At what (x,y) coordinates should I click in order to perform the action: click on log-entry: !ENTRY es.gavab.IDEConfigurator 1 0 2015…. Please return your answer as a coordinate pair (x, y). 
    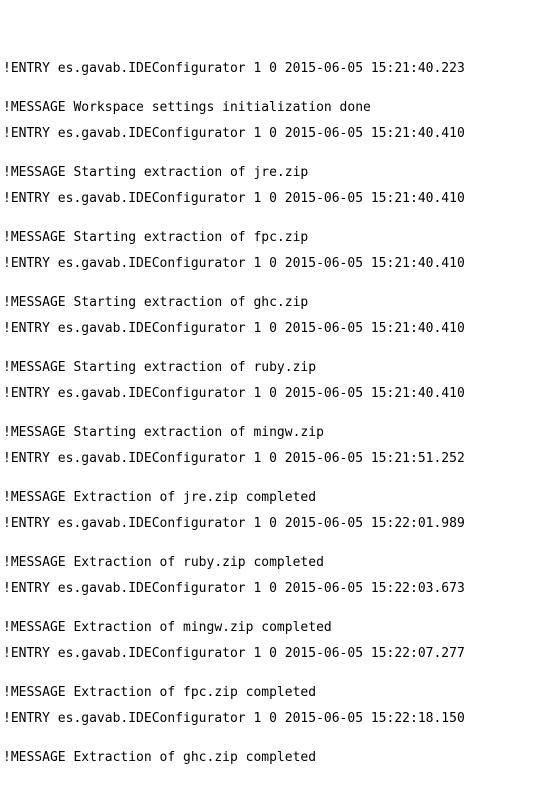
    Looking at the image, I should click on (272, 75).